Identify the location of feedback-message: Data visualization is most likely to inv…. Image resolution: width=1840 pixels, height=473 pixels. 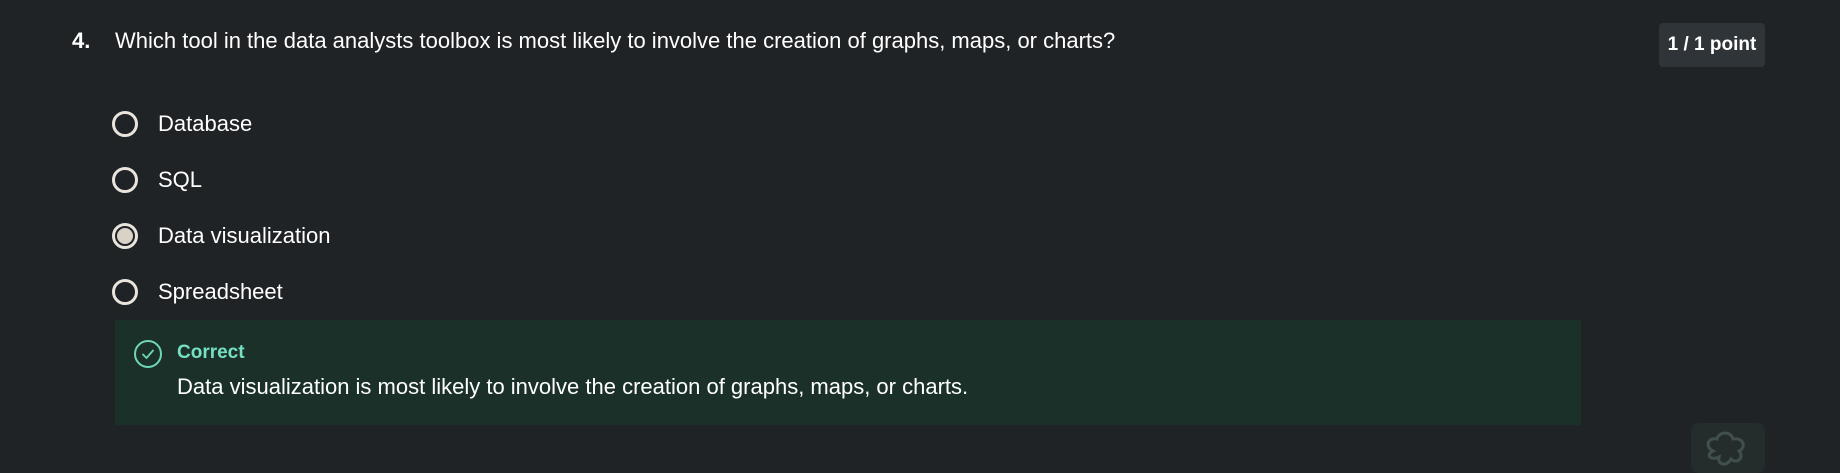
(573, 386).